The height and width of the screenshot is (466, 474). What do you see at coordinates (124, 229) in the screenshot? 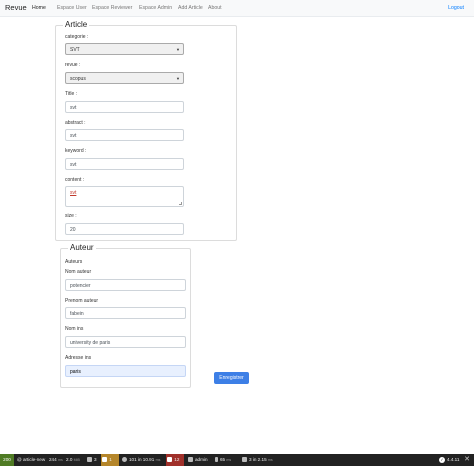
I see `size-input: 20` at bounding box center [124, 229].